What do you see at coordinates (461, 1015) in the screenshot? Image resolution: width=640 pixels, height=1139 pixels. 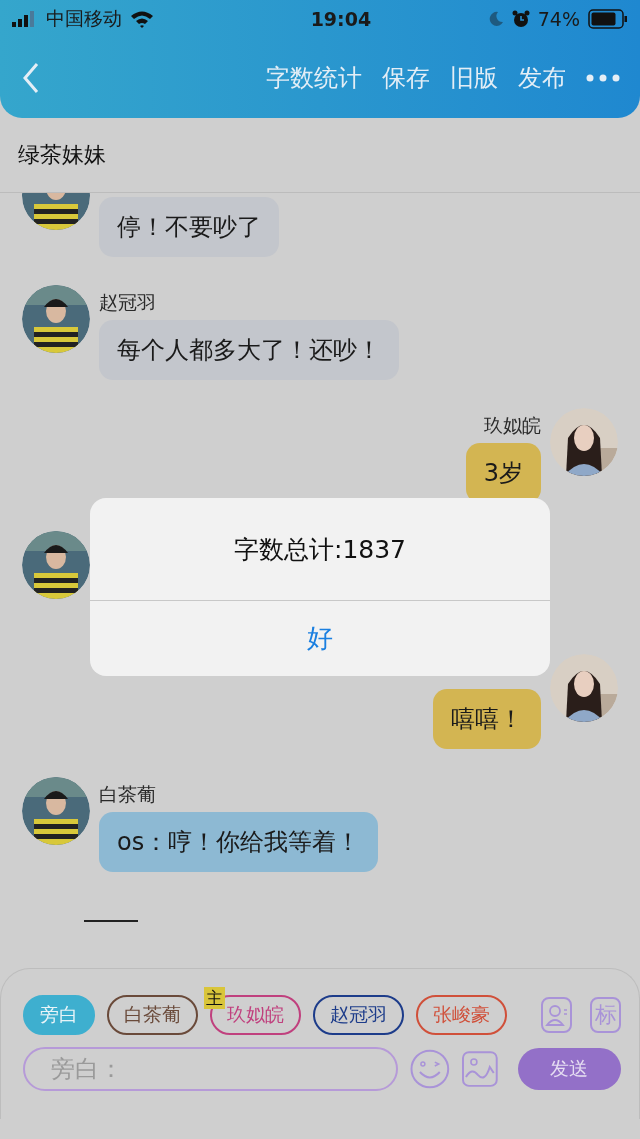 I see `character-chip: 张峻豪` at bounding box center [461, 1015].